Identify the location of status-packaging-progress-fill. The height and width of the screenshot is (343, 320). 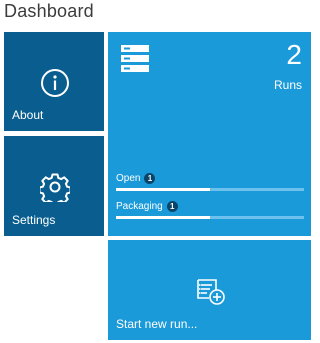
(163, 217).